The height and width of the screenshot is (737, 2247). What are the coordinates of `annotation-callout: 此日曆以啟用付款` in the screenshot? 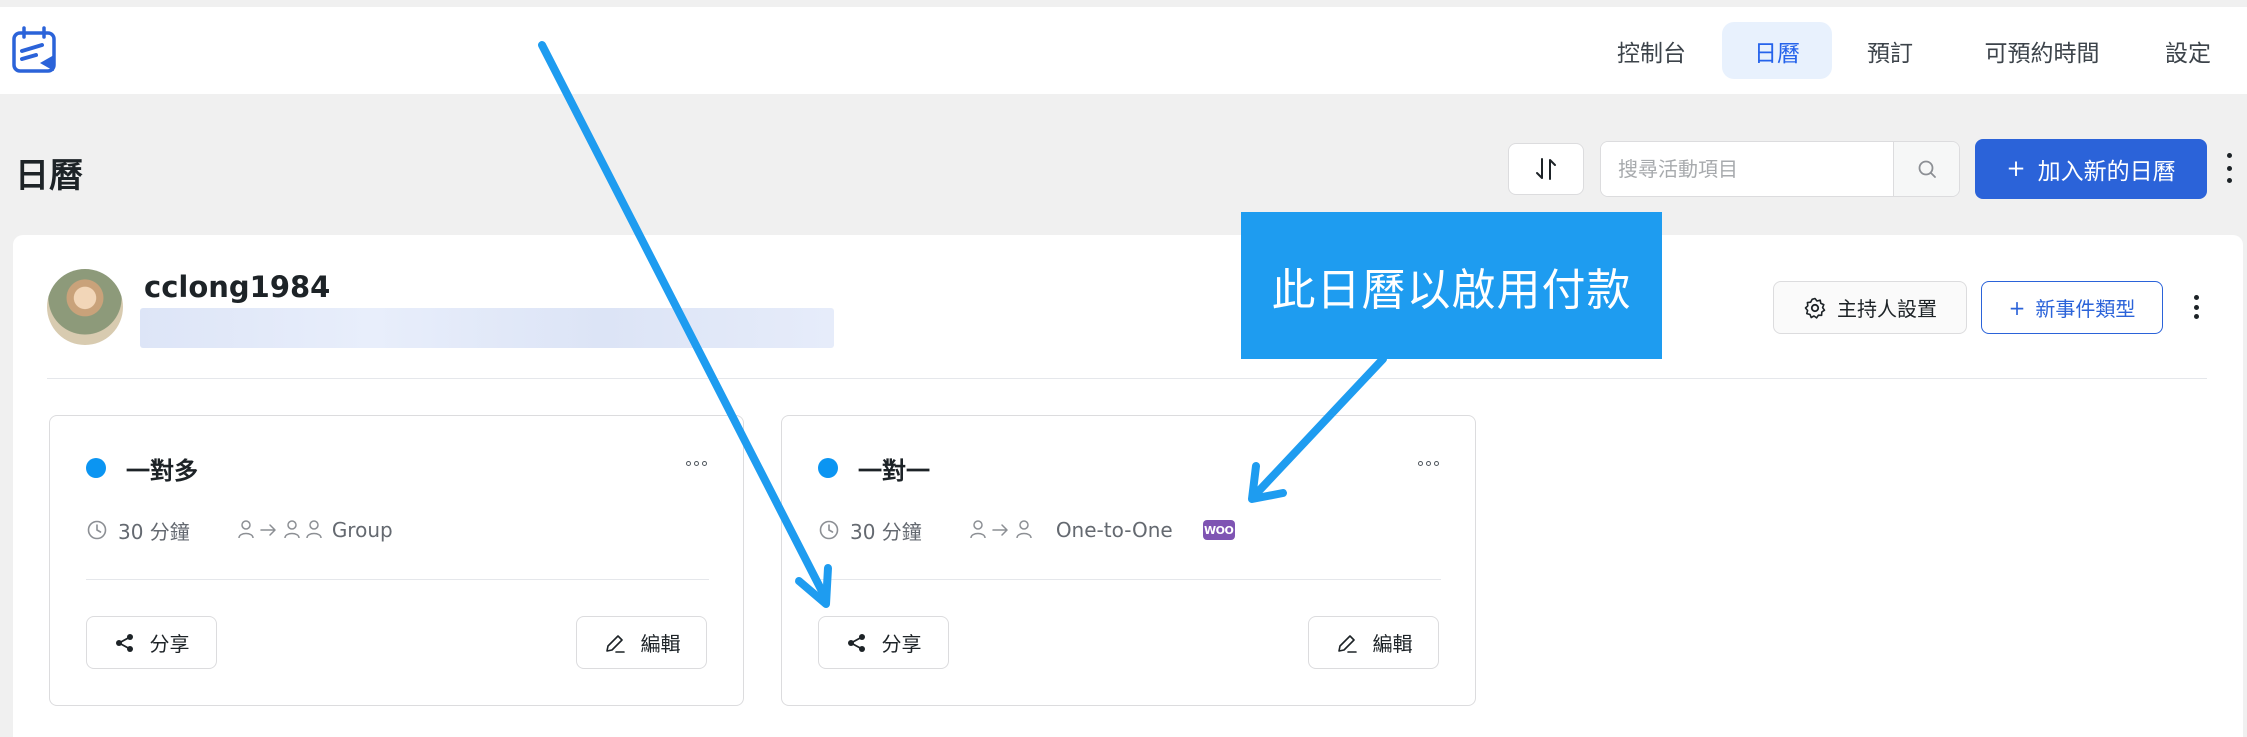 It's located at (1451, 285).